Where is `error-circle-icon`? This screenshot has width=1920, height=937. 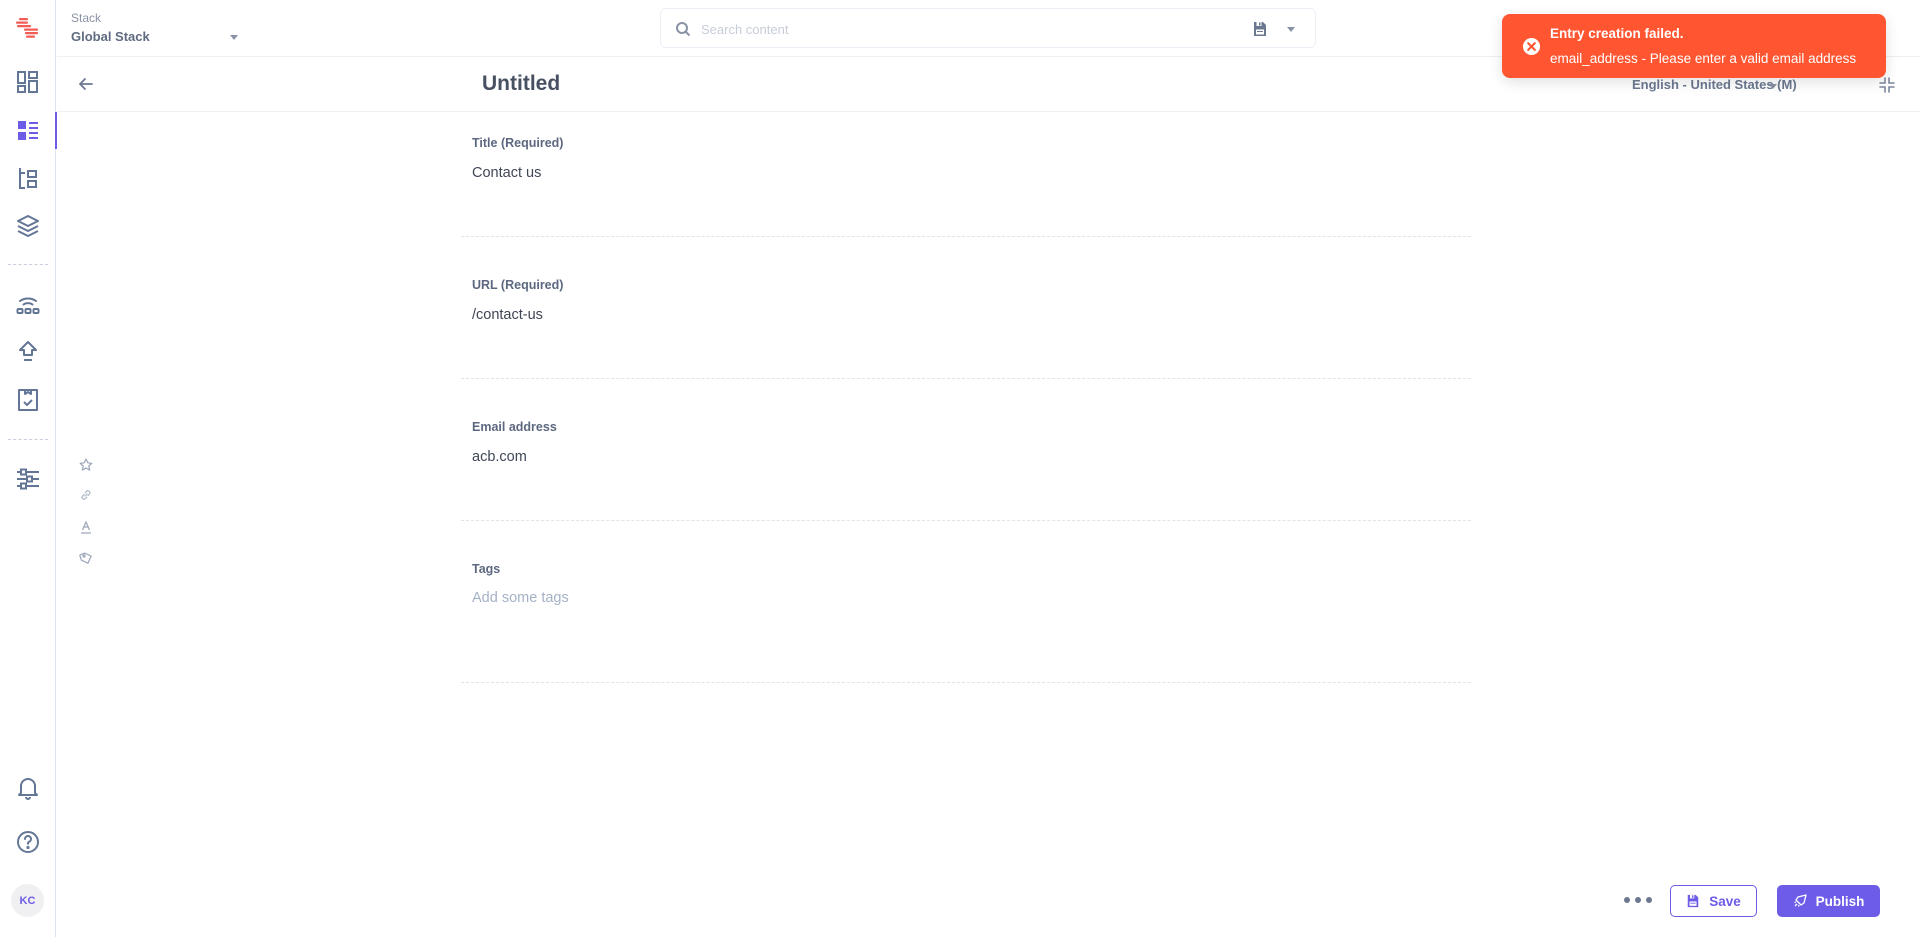
error-circle-icon is located at coordinates (1531, 46).